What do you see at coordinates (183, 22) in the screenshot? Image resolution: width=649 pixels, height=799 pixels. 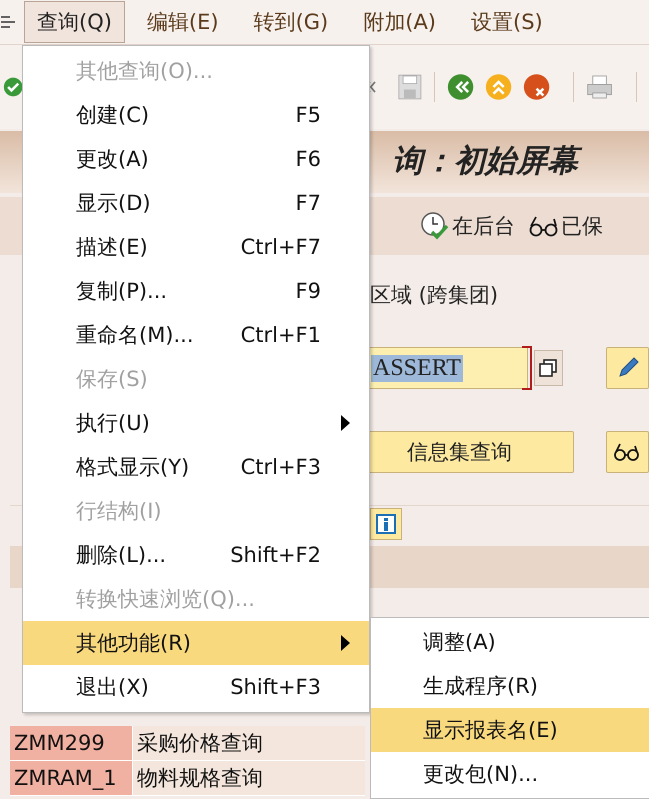 I see `menu-item: 编辑(E)` at bounding box center [183, 22].